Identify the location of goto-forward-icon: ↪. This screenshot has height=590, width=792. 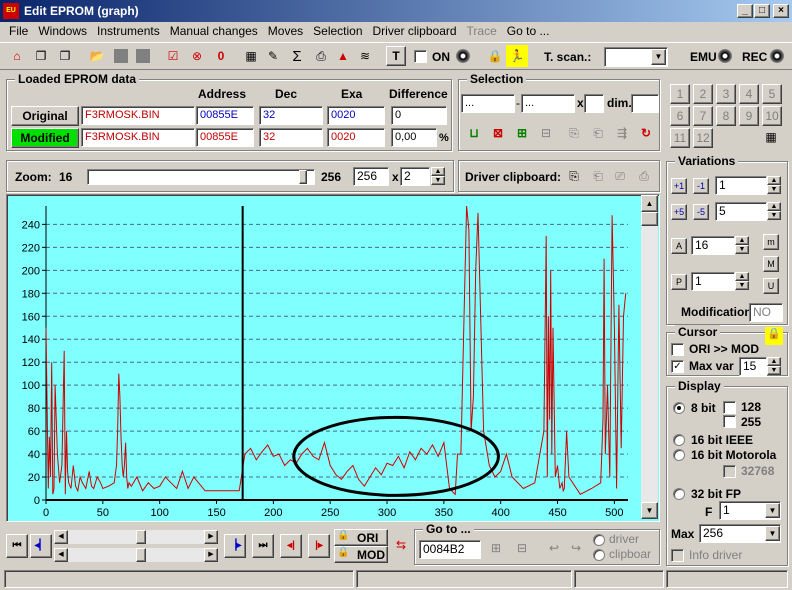
(576, 548).